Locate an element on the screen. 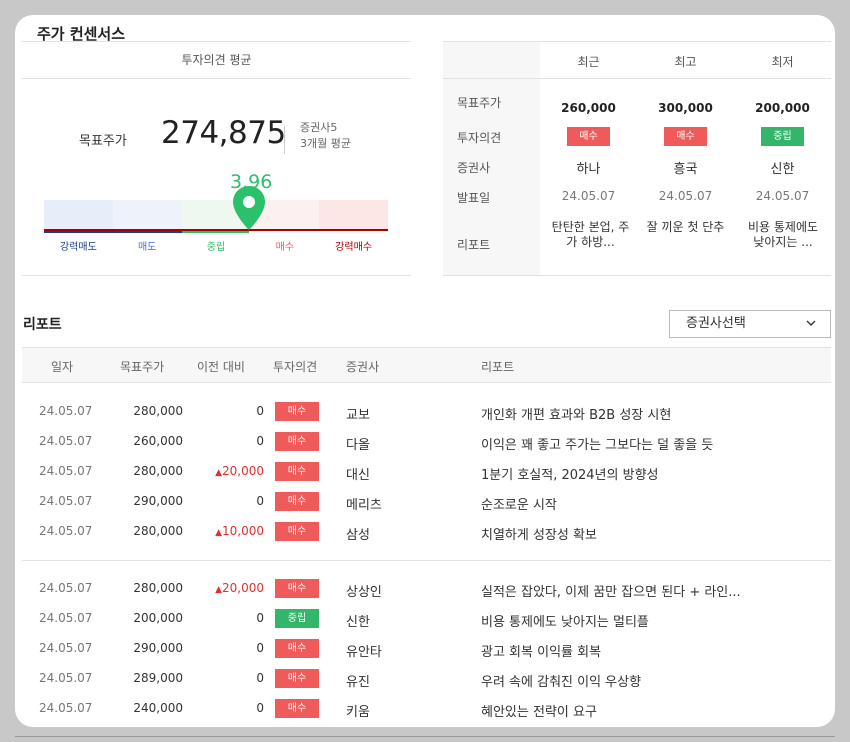  table-row: 24.05.07 290,000 0 매수 유안타 광고 회복 이익률 회복 is located at coordinates (426, 649).